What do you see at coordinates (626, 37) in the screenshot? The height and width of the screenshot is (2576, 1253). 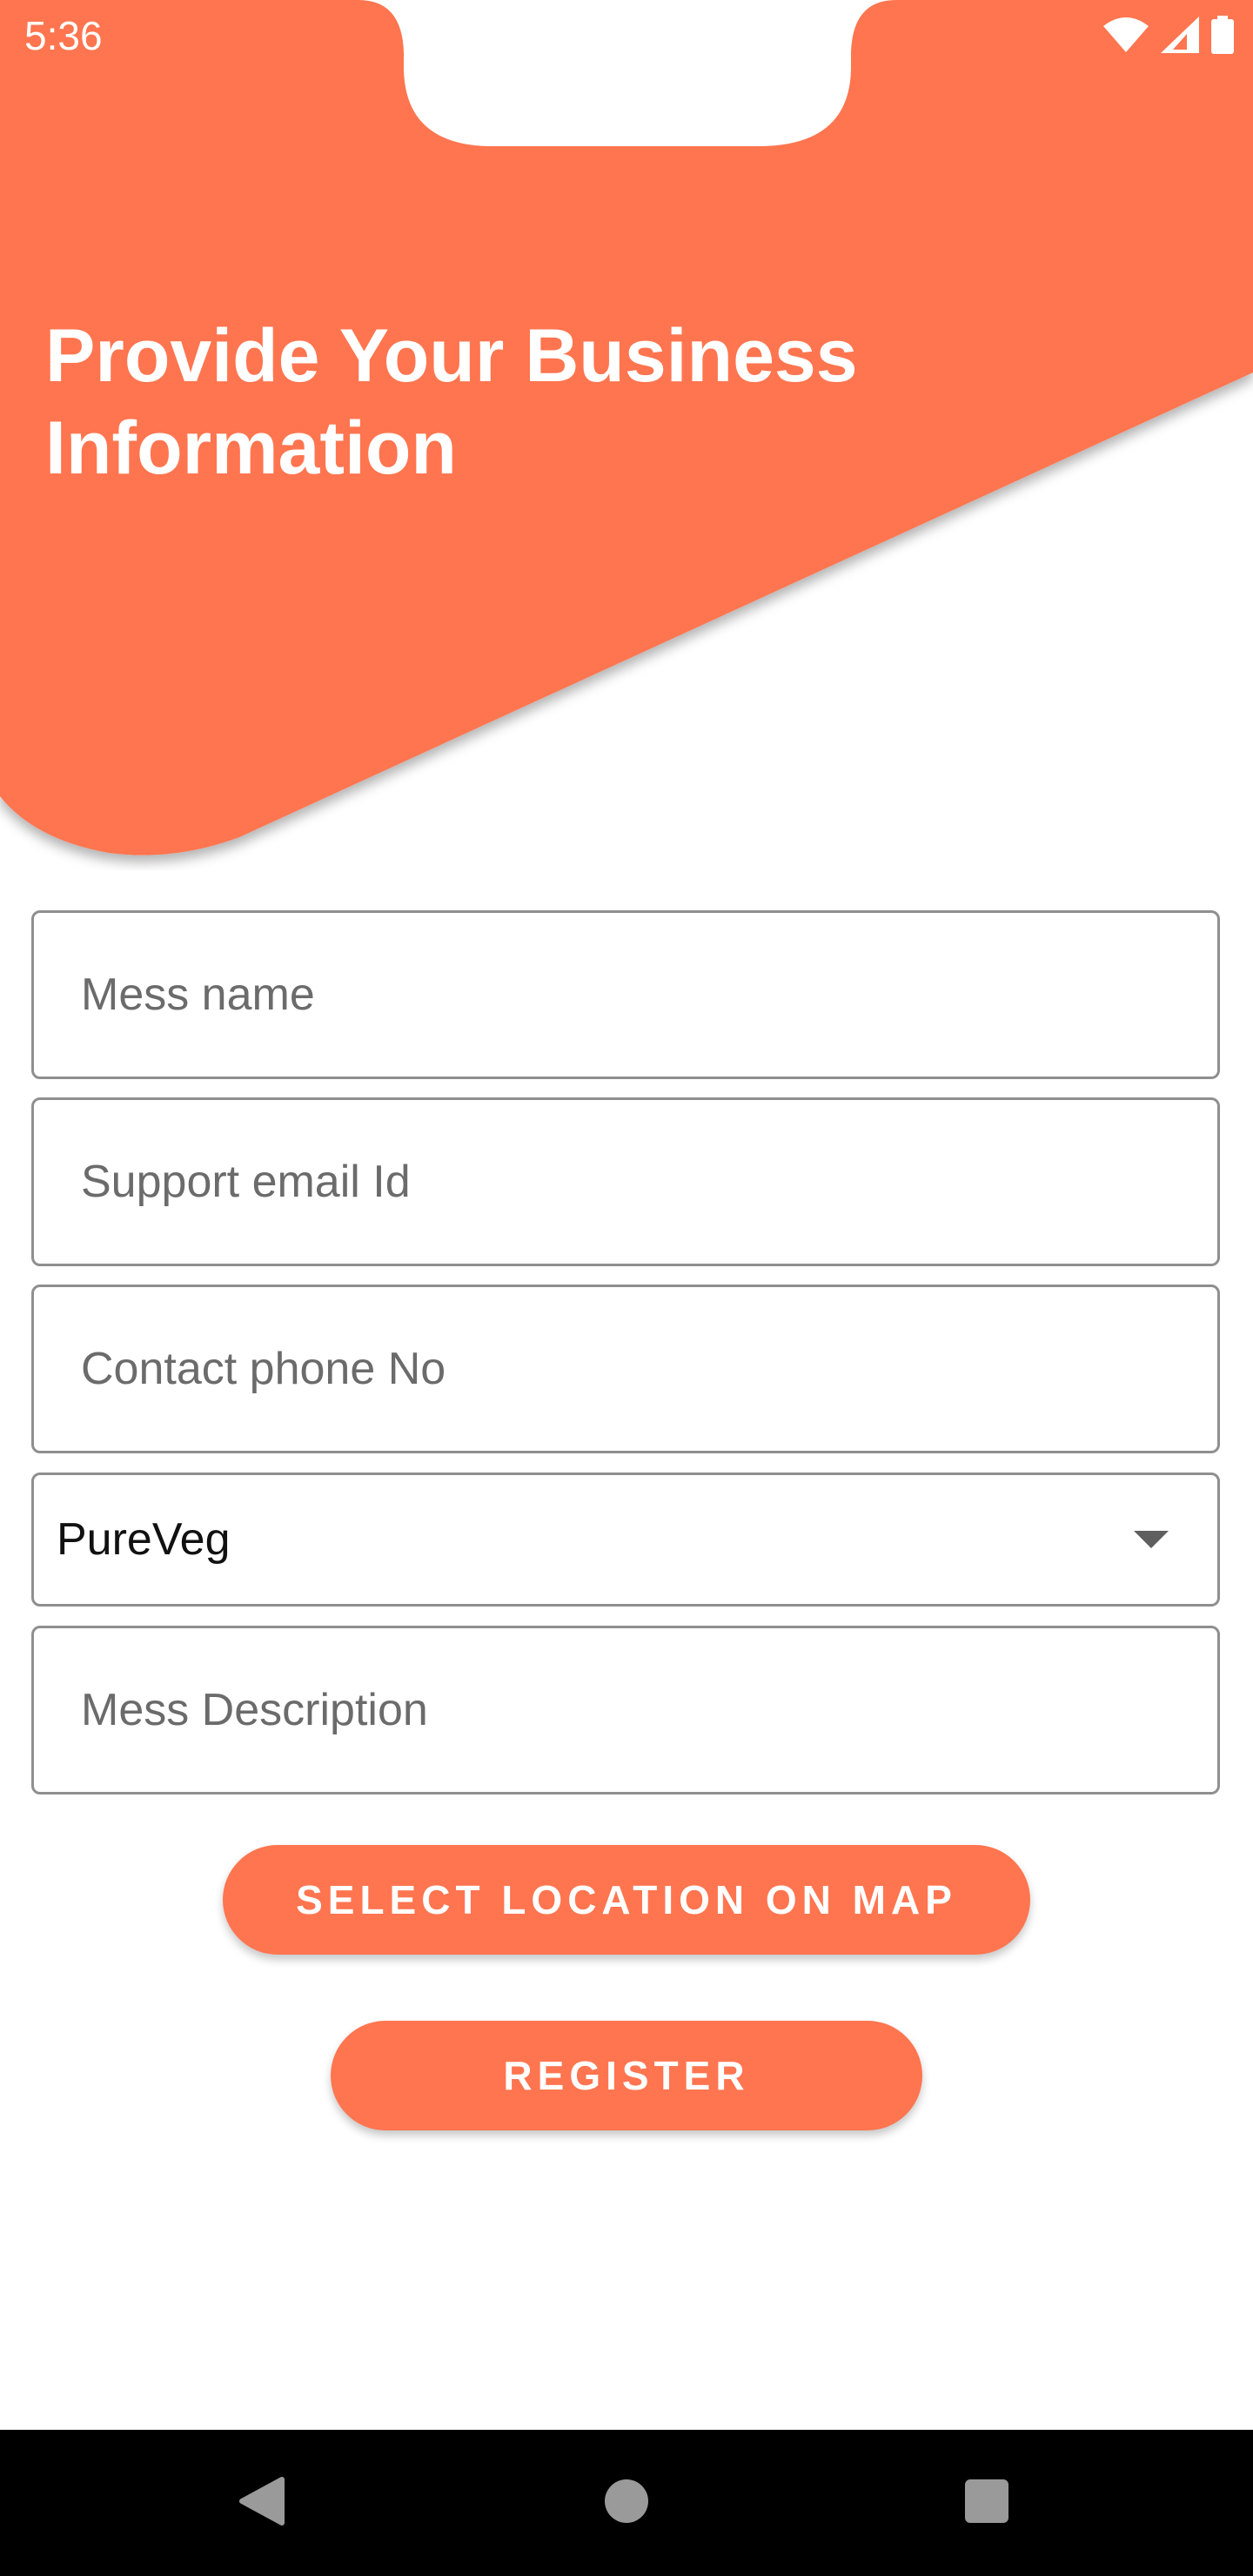 I see `status-bar: 5:36` at bounding box center [626, 37].